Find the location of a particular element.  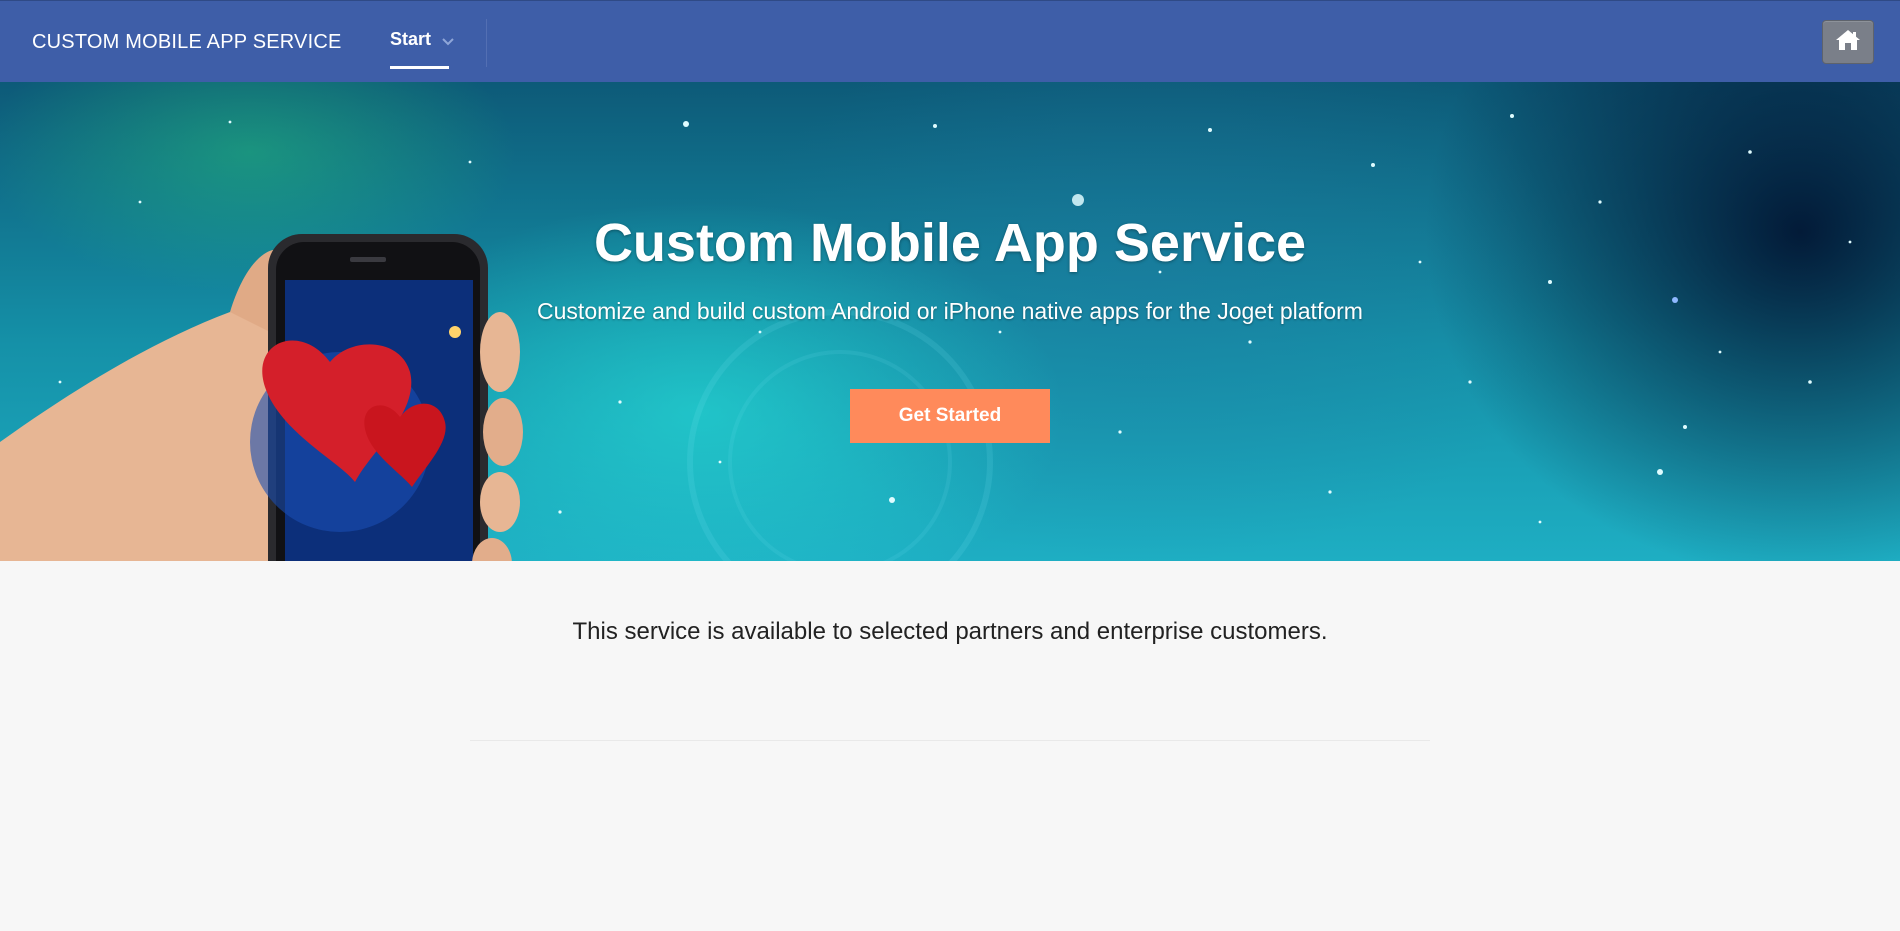

home-button is located at coordinates (1848, 42).